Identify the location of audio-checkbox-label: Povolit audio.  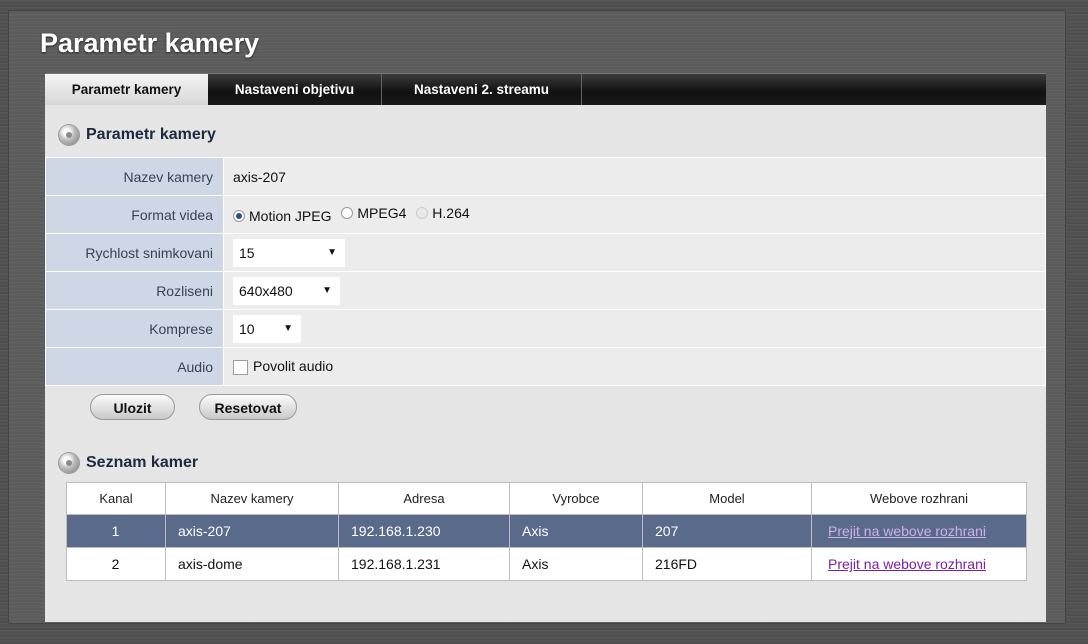
(293, 366).